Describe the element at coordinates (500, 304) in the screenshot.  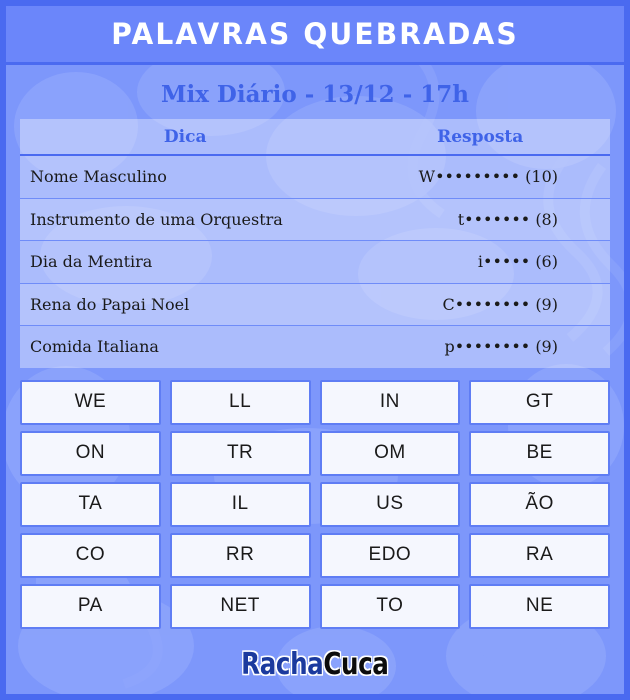
I see `answer-text: C•••••••• (9)` at that location.